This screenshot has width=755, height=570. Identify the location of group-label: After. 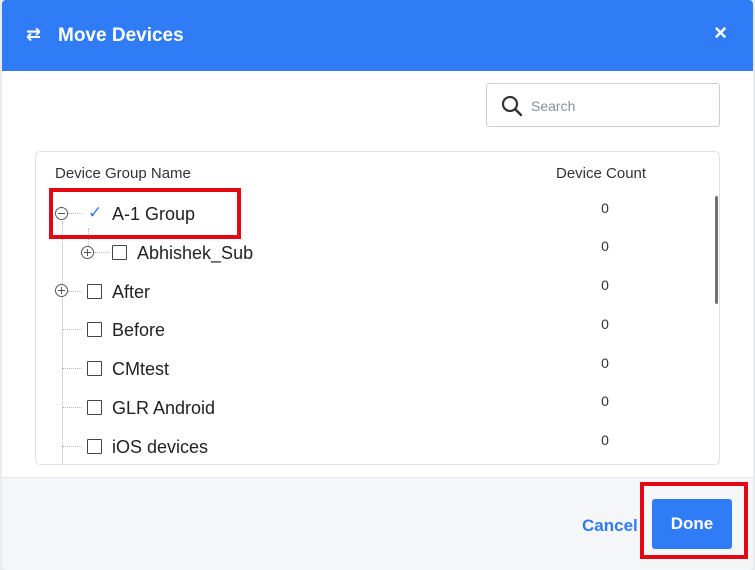
(131, 292).